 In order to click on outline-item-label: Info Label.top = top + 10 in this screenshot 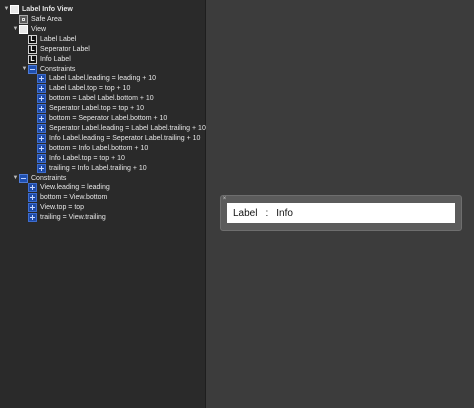, I will do `click(87, 158)`.